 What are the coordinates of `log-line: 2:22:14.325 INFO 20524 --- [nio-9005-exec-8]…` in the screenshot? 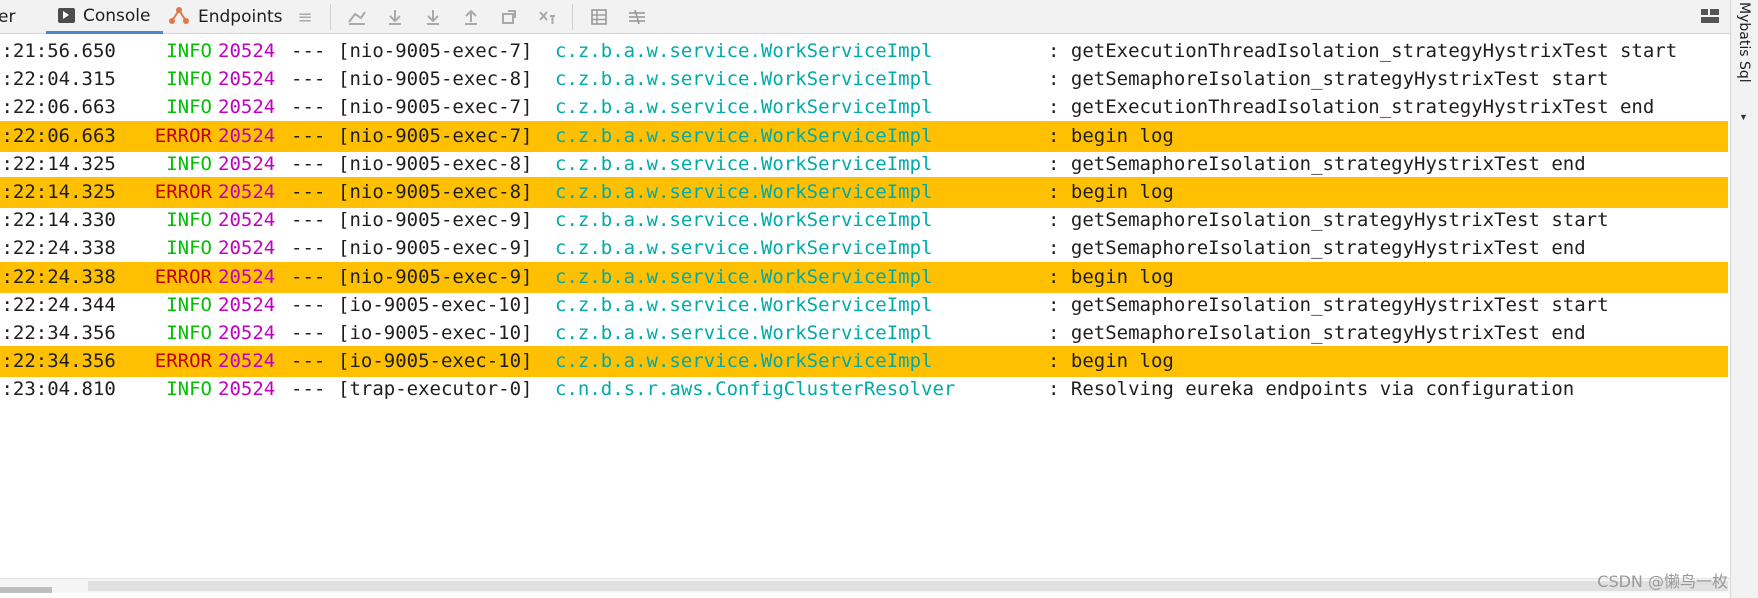 It's located at (864, 164).